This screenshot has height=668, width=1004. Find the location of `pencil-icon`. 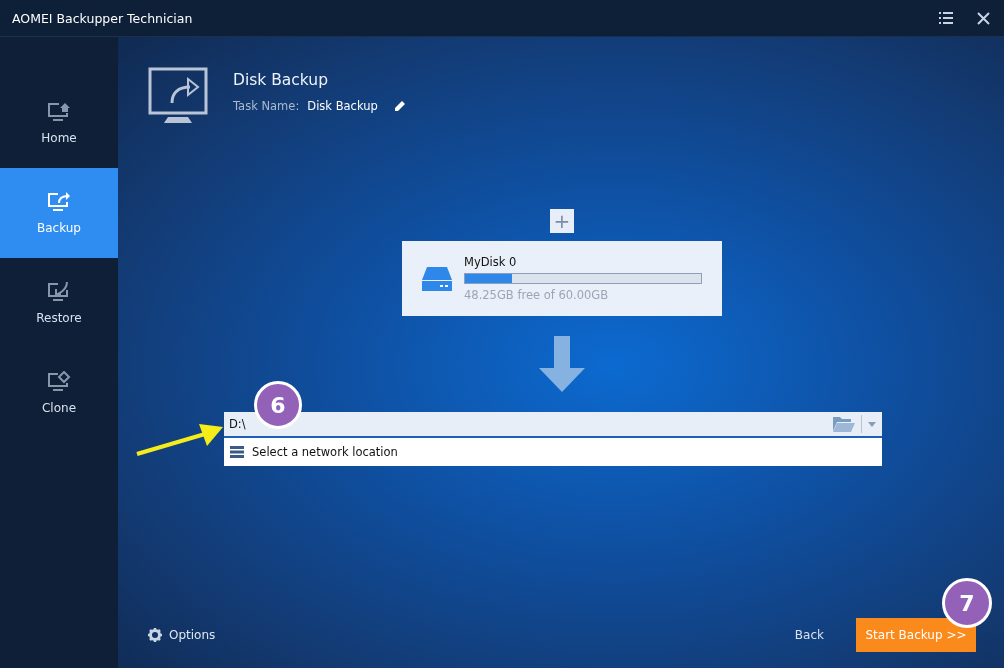

pencil-icon is located at coordinates (399, 106).